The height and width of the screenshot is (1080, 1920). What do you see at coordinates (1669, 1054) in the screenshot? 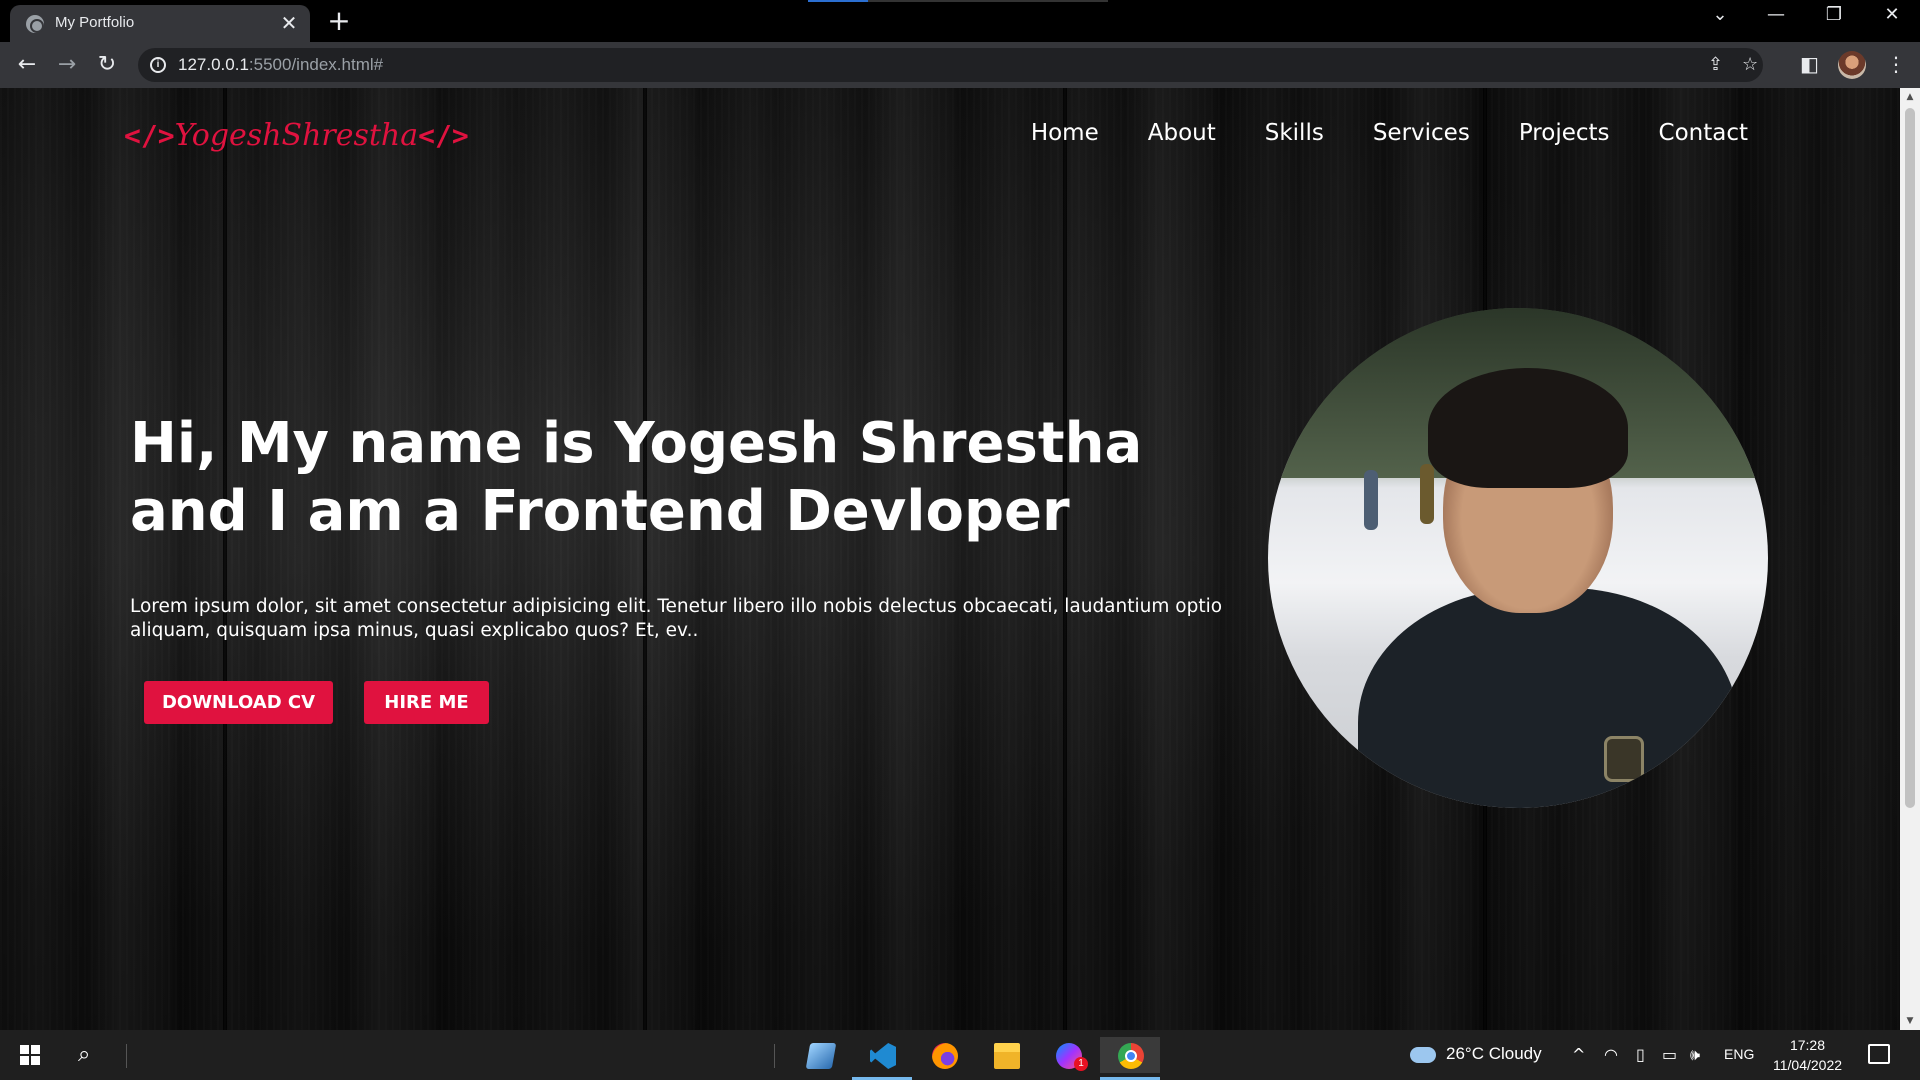
I see `battery-icon: ▭` at bounding box center [1669, 1054].